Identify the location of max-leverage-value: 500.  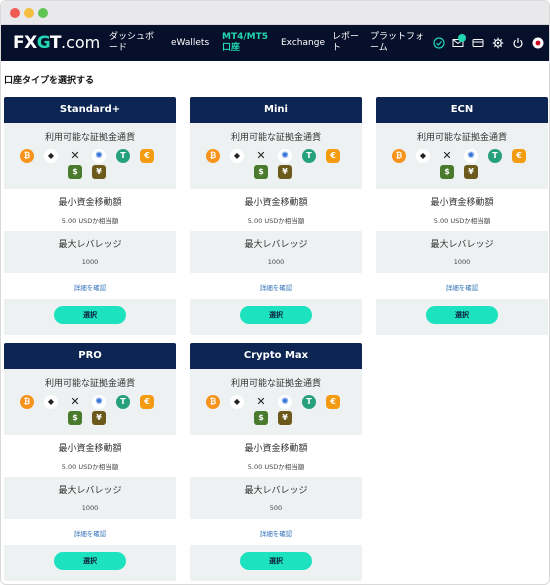
(276, 508).